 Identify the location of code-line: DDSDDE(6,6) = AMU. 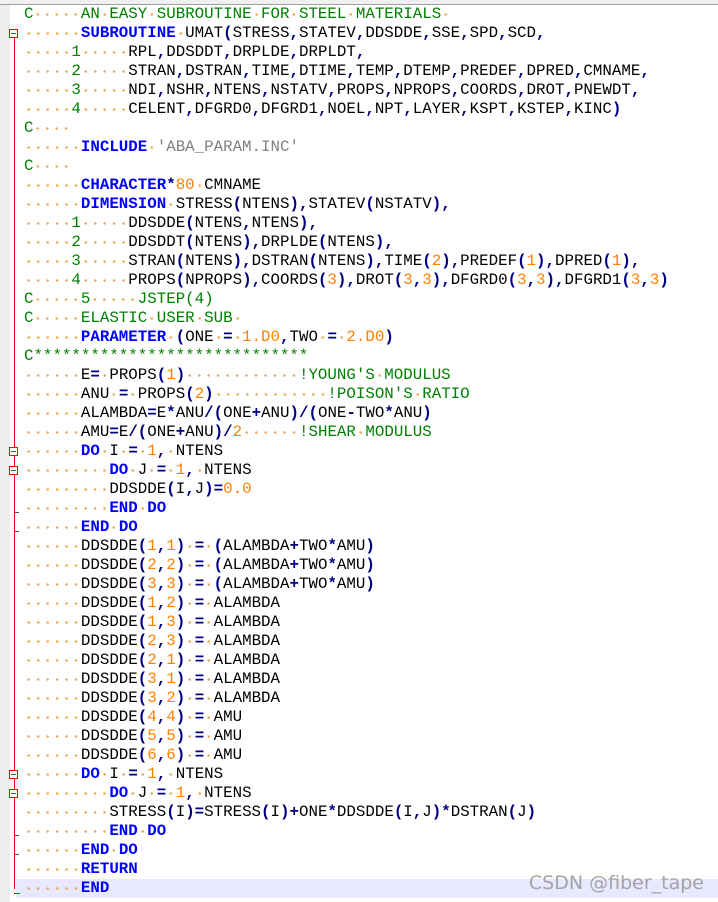
(371, 755).